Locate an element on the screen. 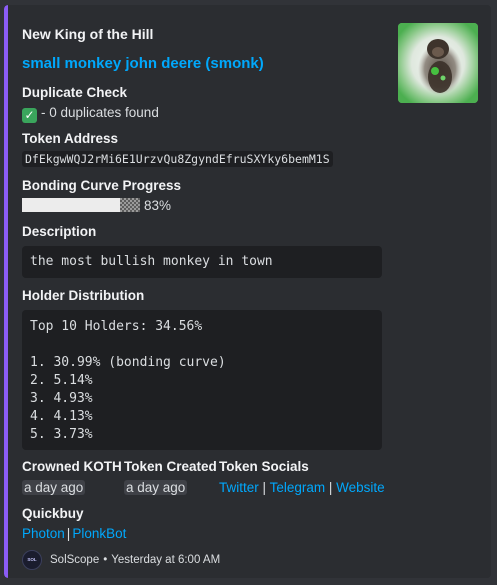 The height and width of the screenshot is (585, 497). holder-distribution-label: Holder Distribution is located at coordinates (83, 295).